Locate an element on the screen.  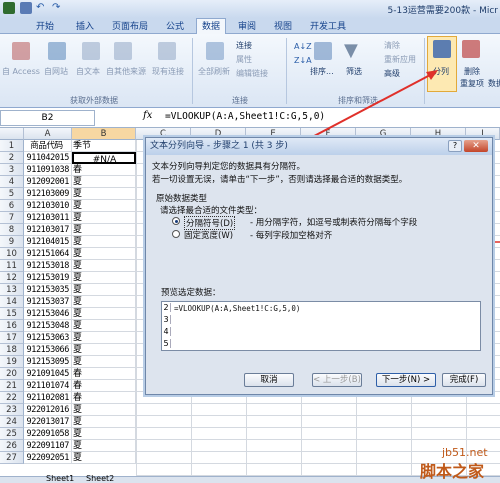
next-button: 下一步(N) > is located at coordinates (406, 380).